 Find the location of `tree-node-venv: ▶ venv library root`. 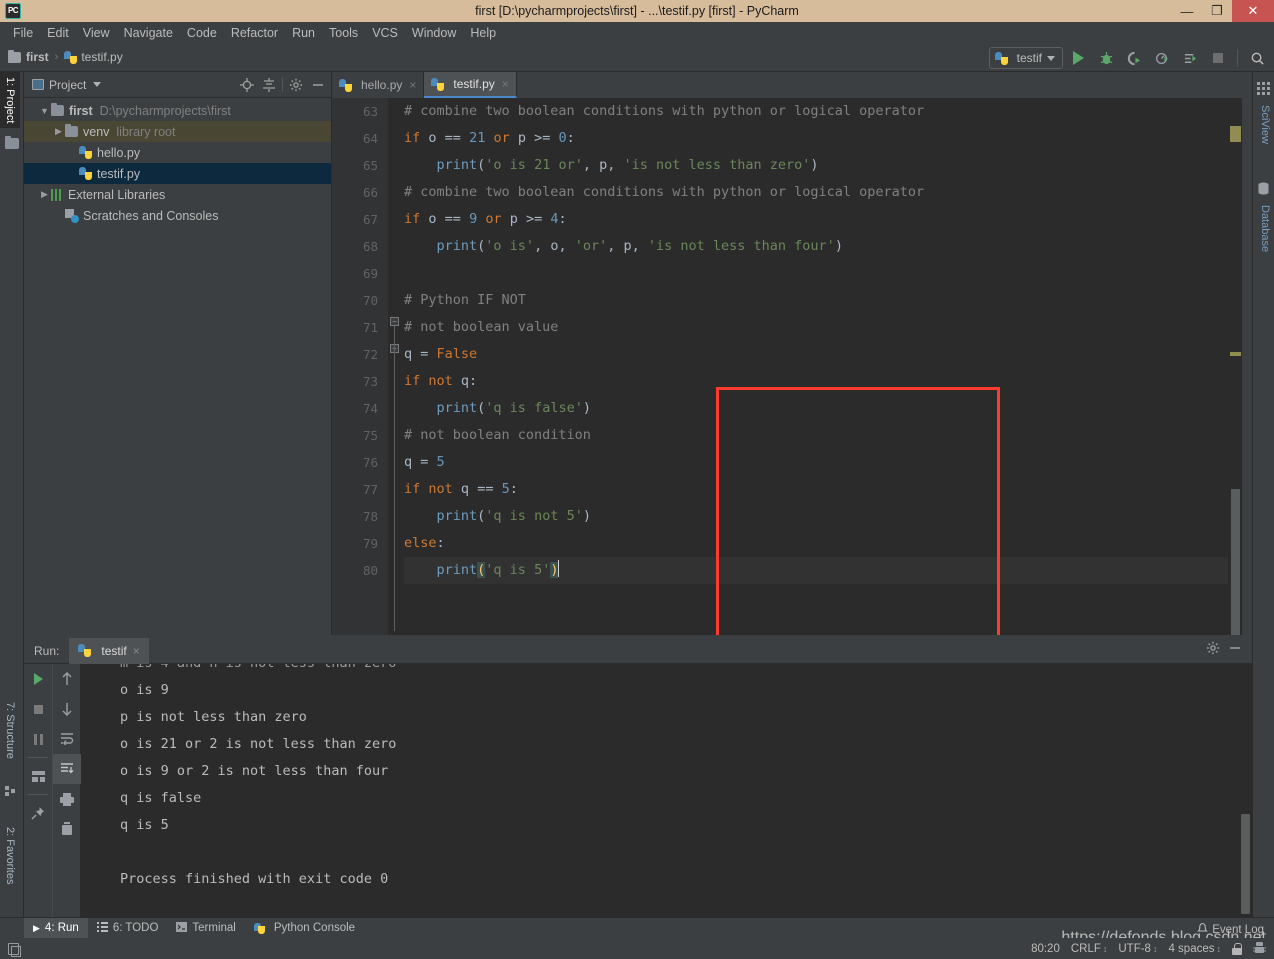

tree-node-venv: ▶ venv library root is located at coordinates (177, 131).